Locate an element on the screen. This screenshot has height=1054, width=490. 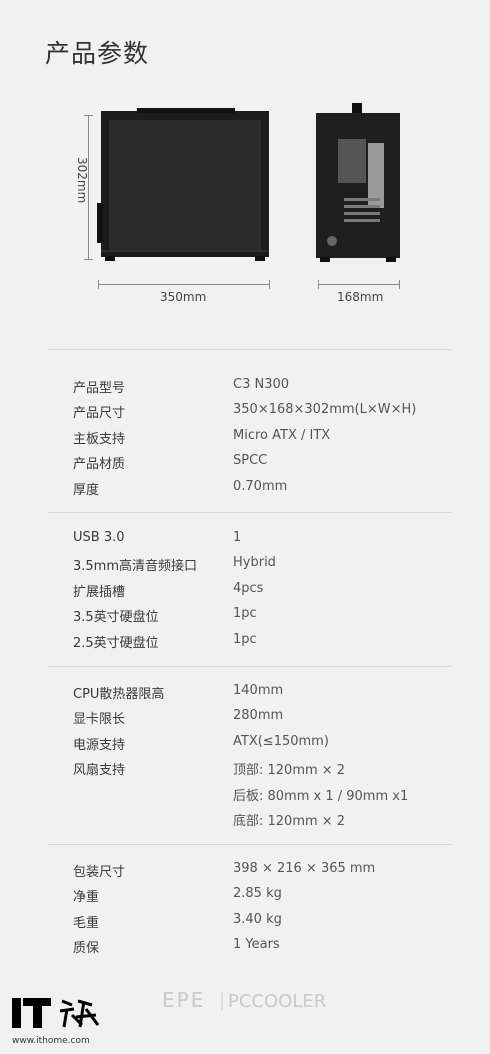
spec-row: 风扇支持 顶部: 120mm × 2 is located at coordinates (245, 770).